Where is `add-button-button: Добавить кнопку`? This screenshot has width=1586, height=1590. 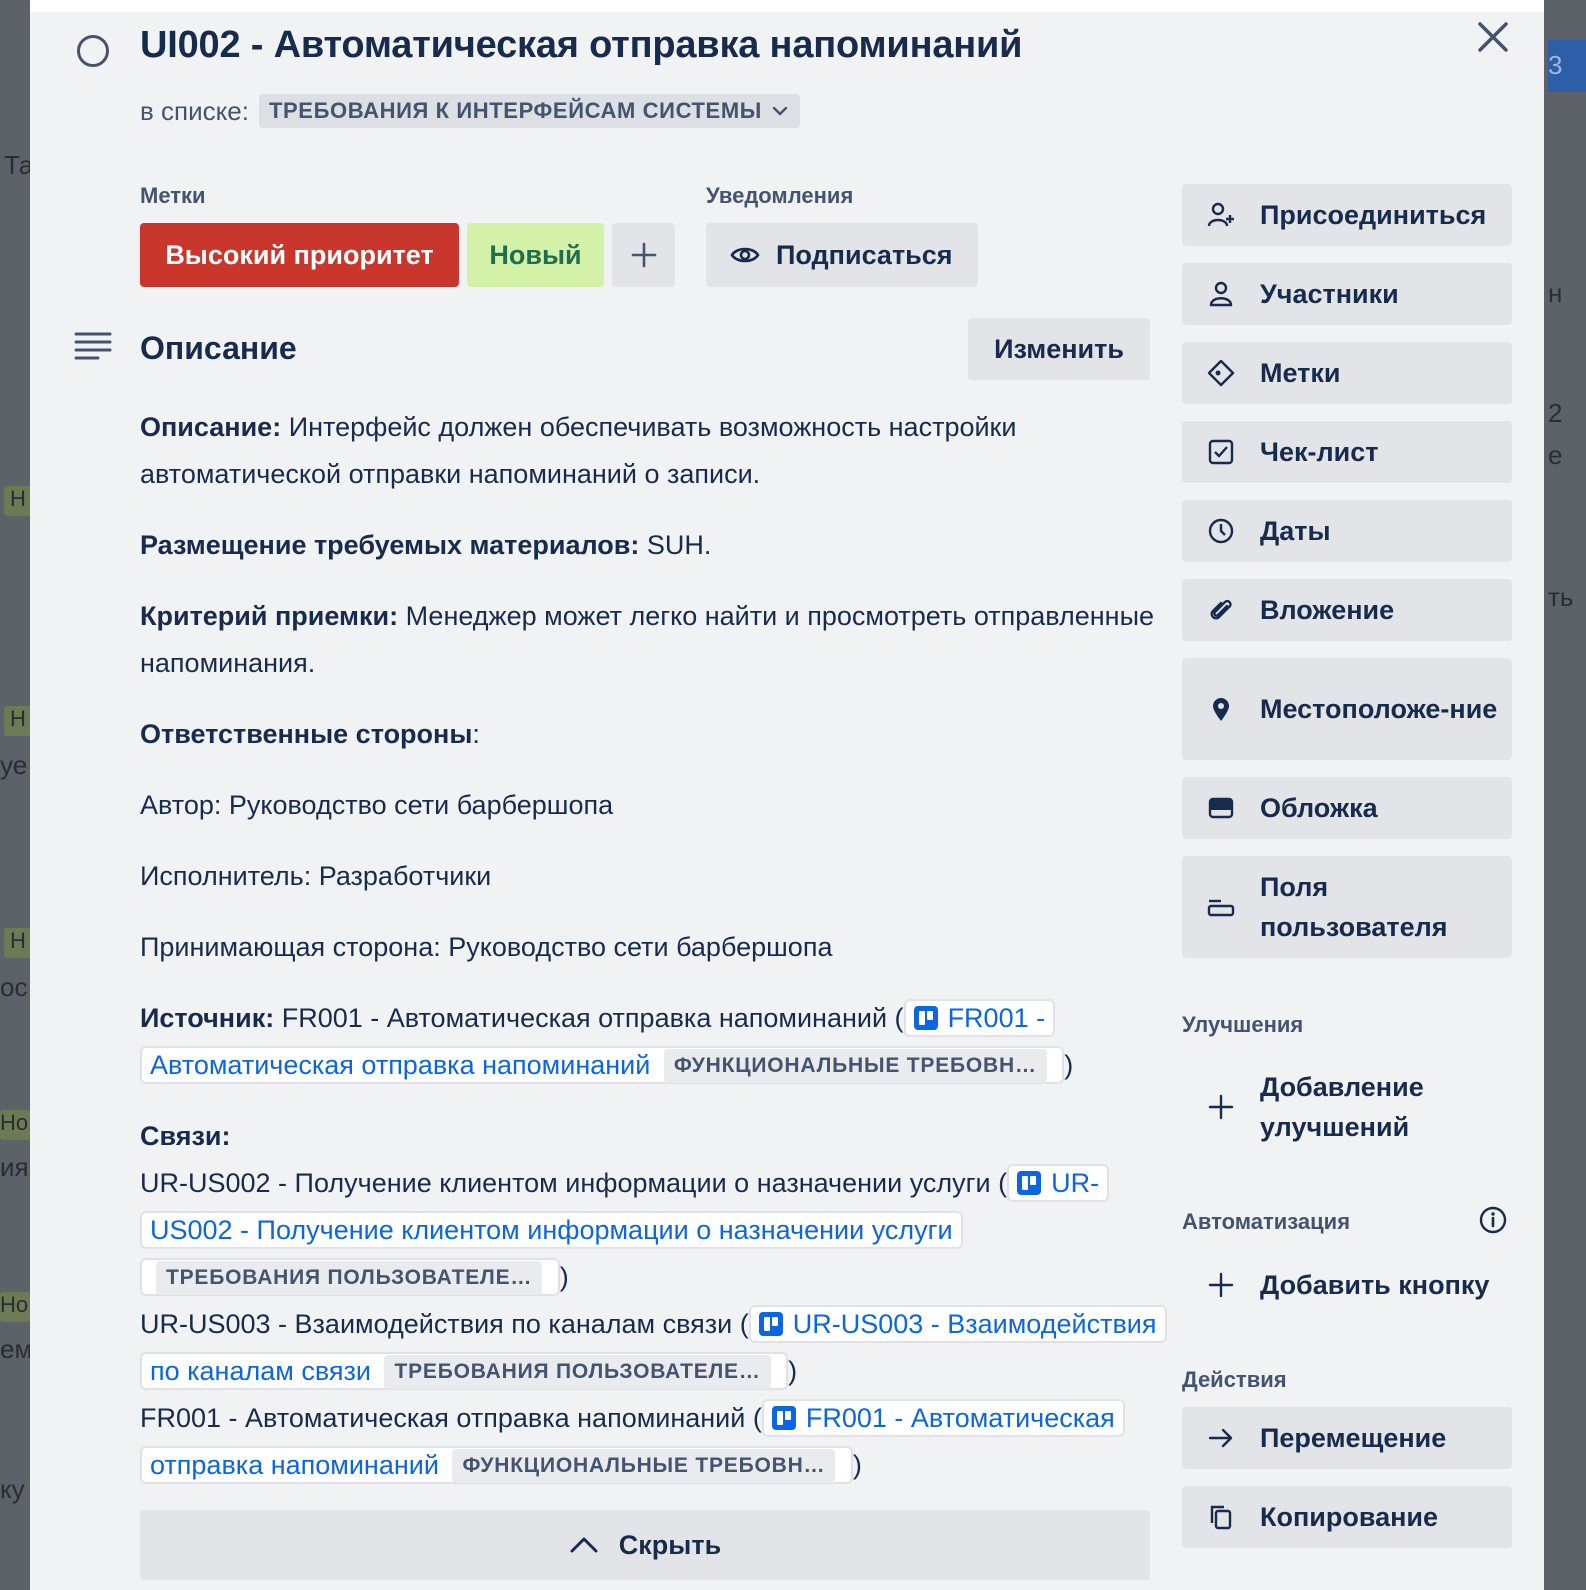
add-button-button: Добавить кнопку is located at coordinates (1347, 1285).